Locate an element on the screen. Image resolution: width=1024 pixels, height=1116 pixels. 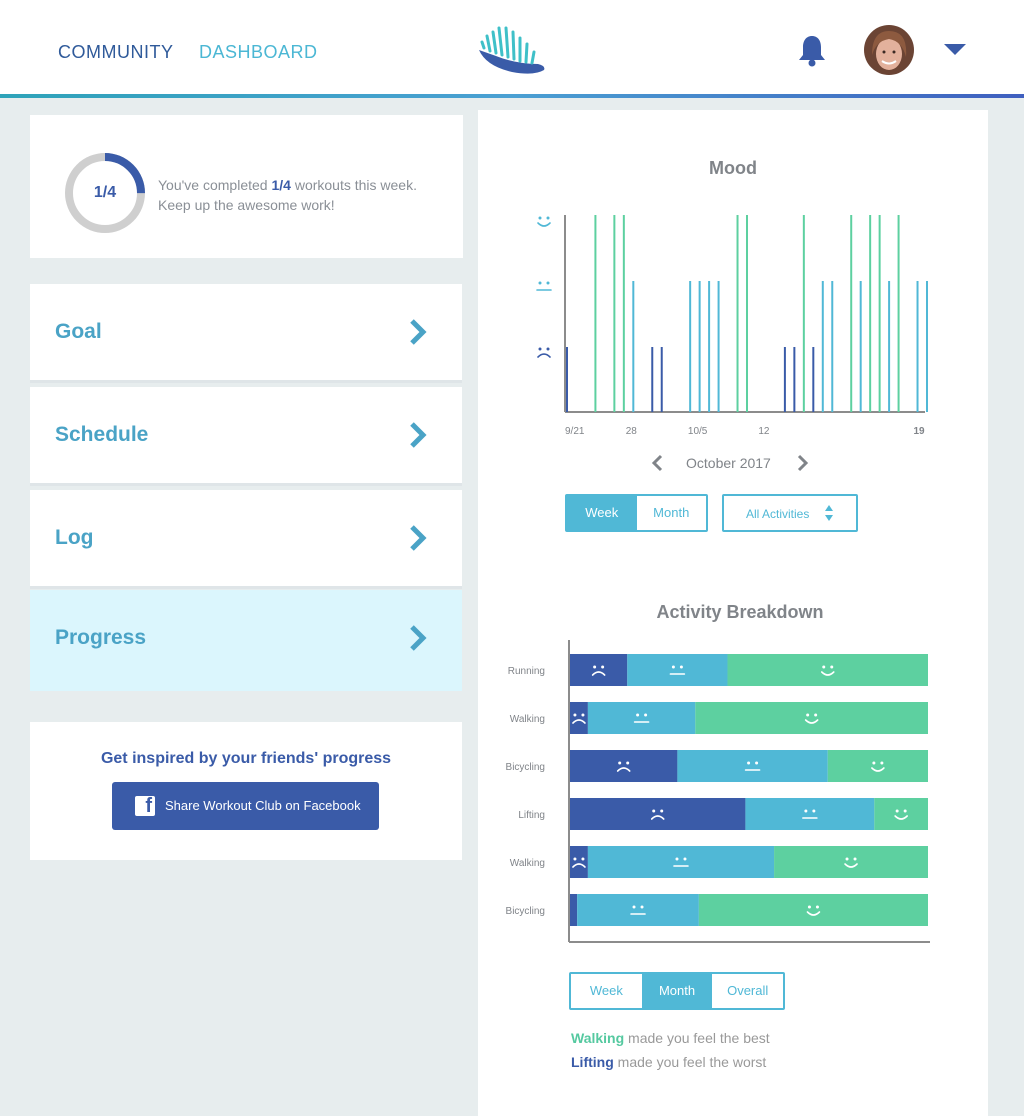
activity-filter-value: All Activities is located at coordinates (778, 514).